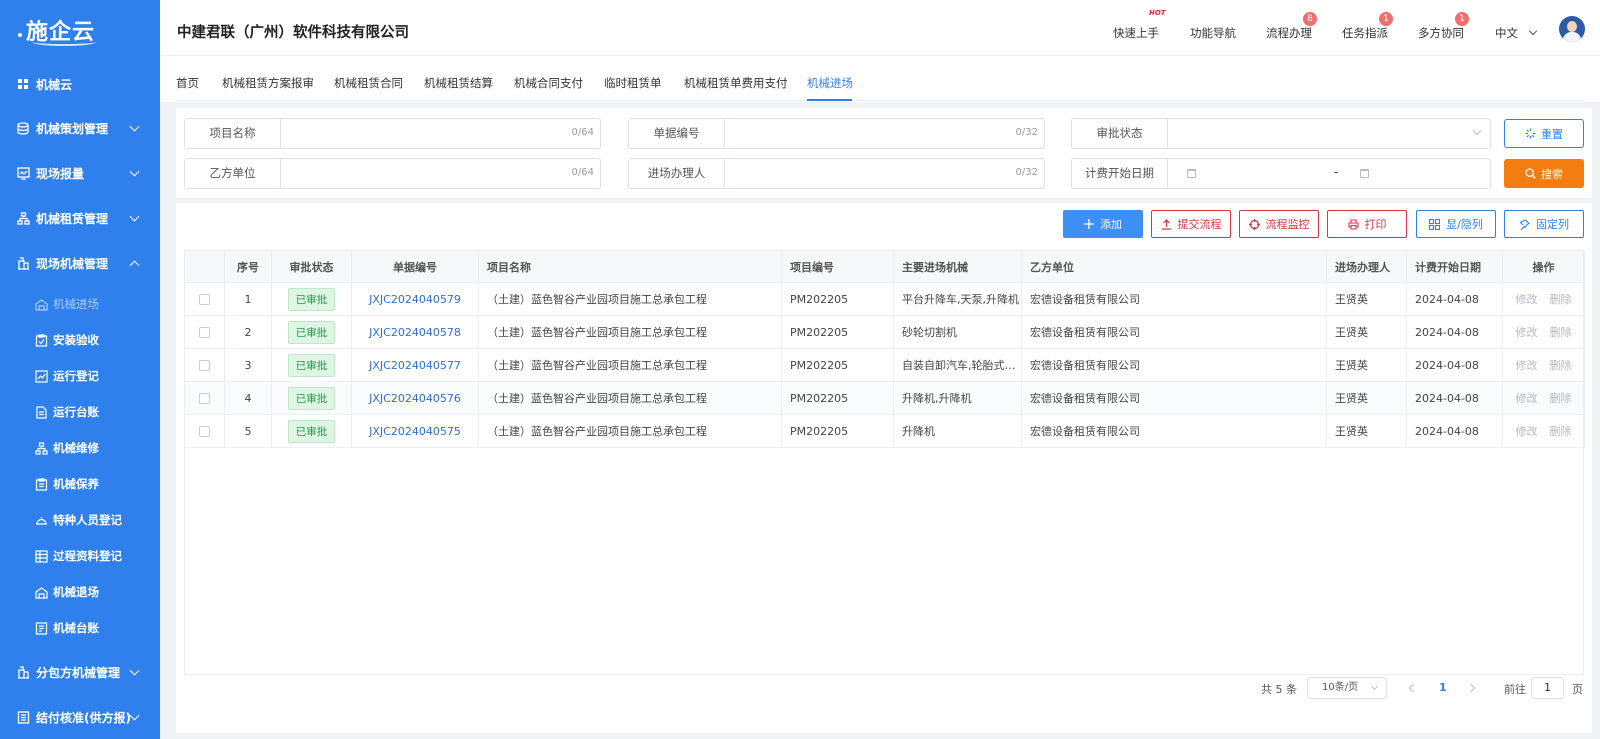 This screenshot has width=1600, height=739. I want to click on sidebar-item-special-staff: 特种人员登记, so click(80, 520).